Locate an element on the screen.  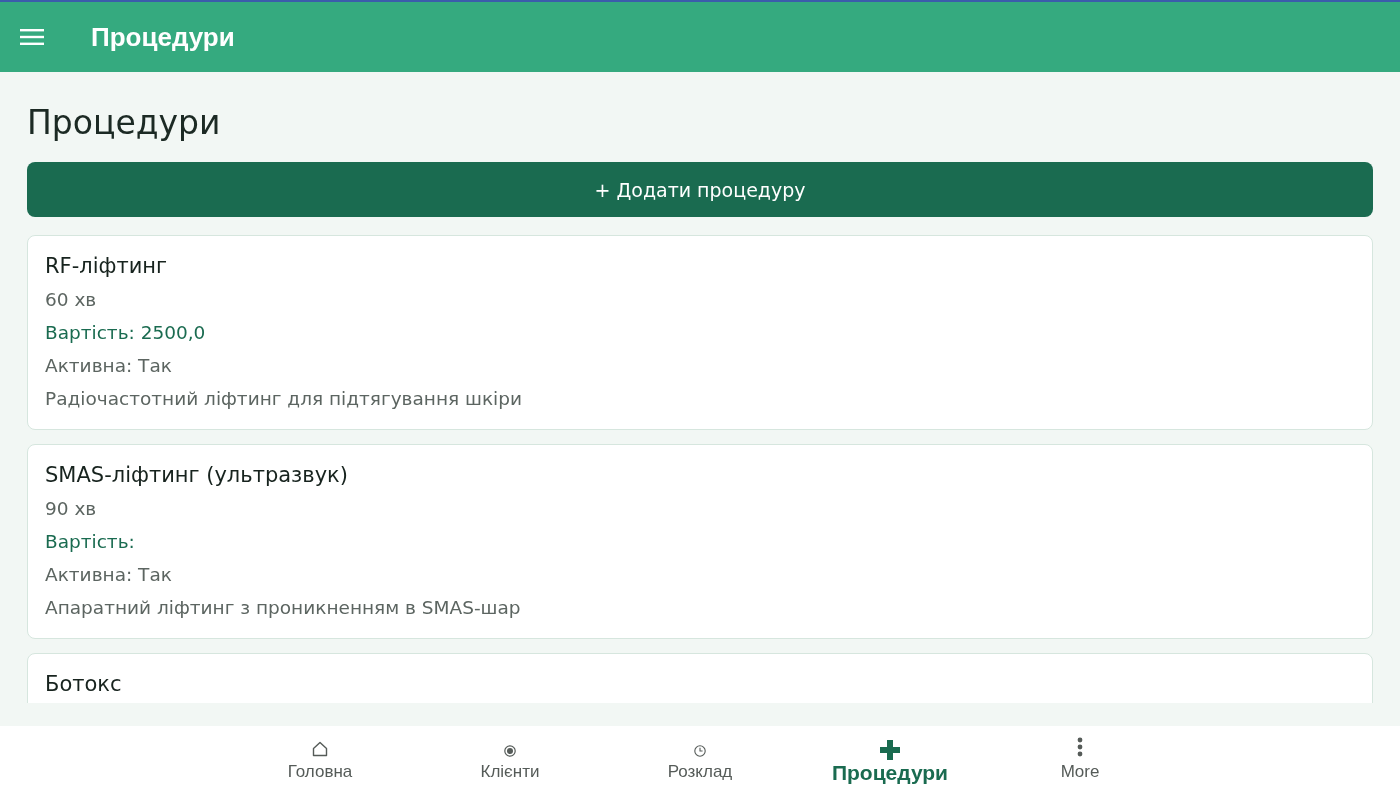
procedure-name: RF-ліфтинг is located at coordinates (107, 266).